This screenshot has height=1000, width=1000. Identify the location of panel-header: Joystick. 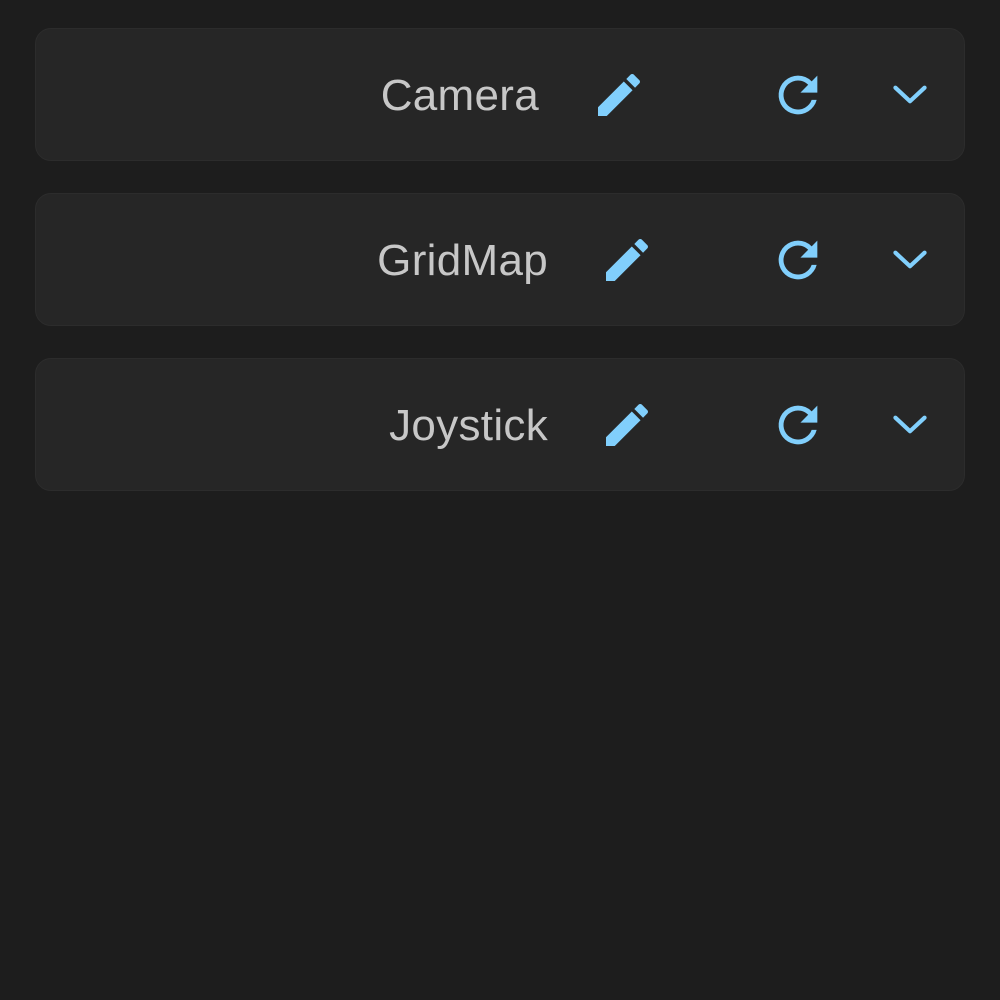
(500, 425).